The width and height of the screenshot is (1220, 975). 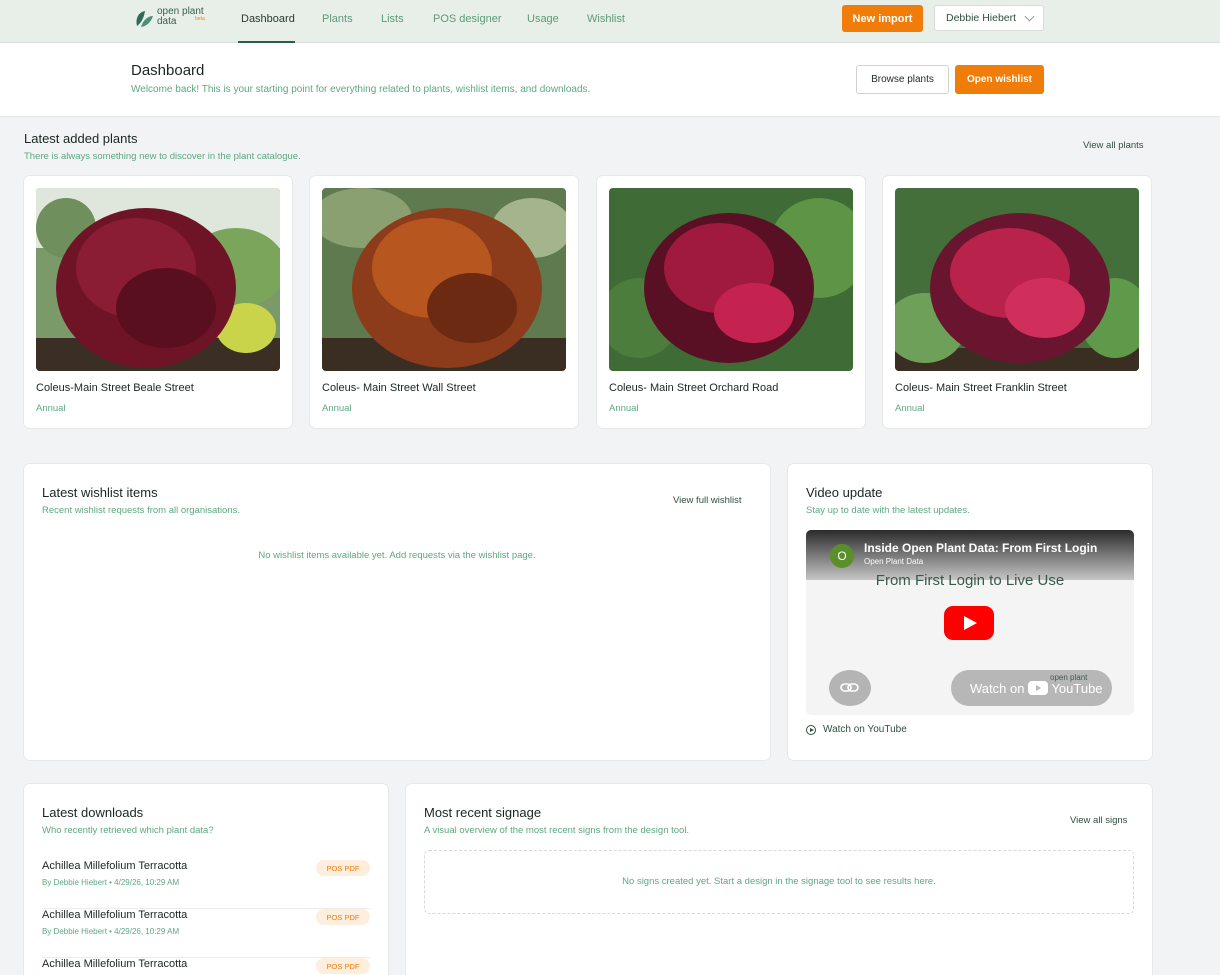 I want to click on latest-plants-title: Latest added plants, so click(x=81, y=138).